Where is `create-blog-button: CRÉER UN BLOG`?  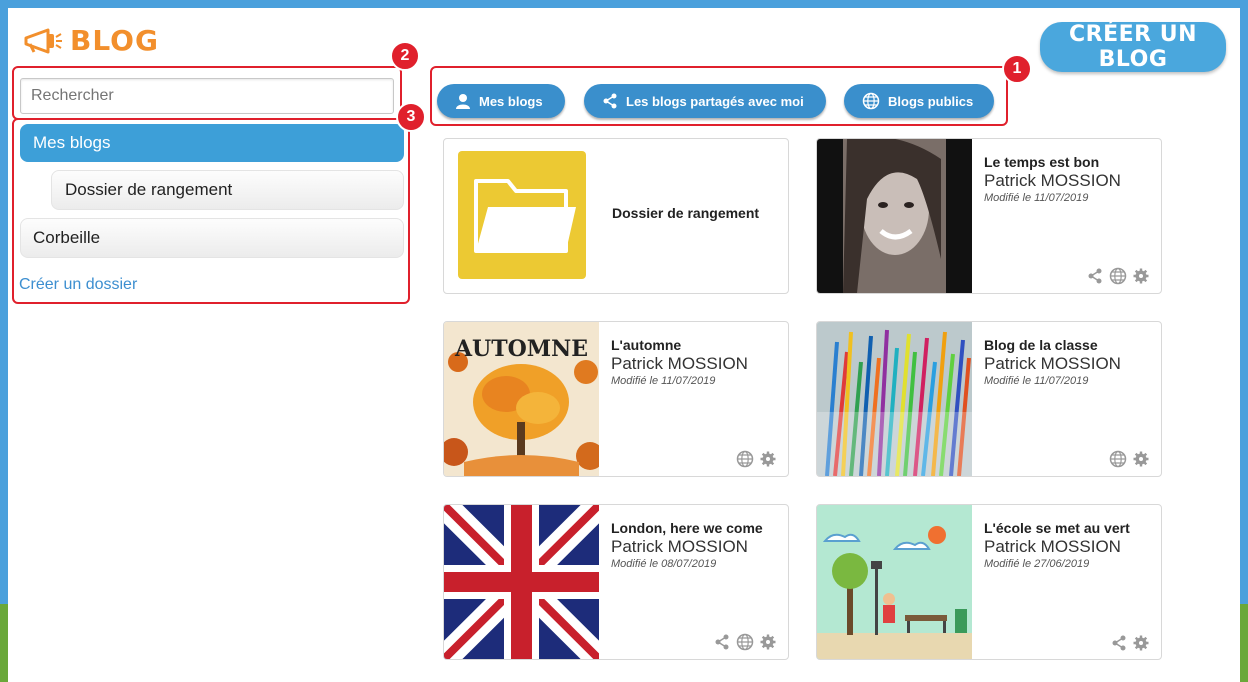 create-blog-button: CRÉER UN BLOG is located at coordinates (1133, 47).